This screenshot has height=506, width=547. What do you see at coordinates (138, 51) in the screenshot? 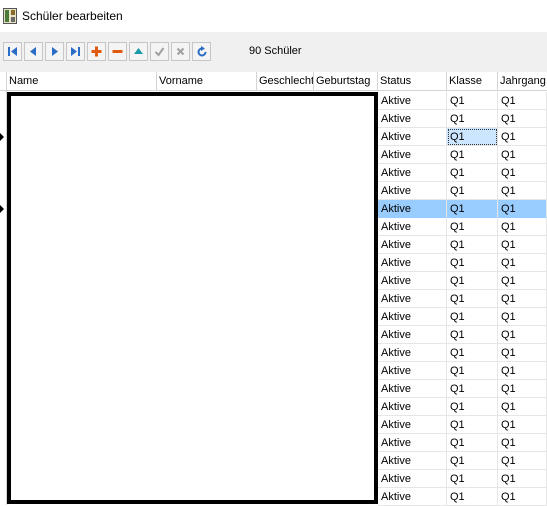
I see `edit-record-button` at bounding box center [138, 51].